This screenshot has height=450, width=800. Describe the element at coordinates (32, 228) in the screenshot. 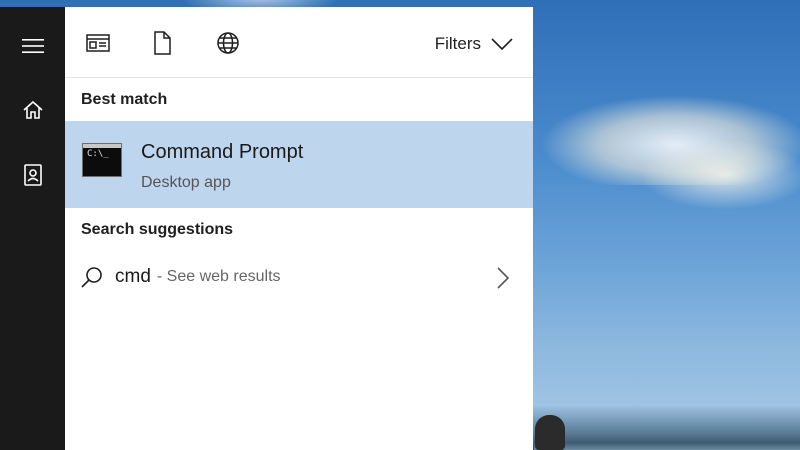

I see `start-menu-rail` at that location.